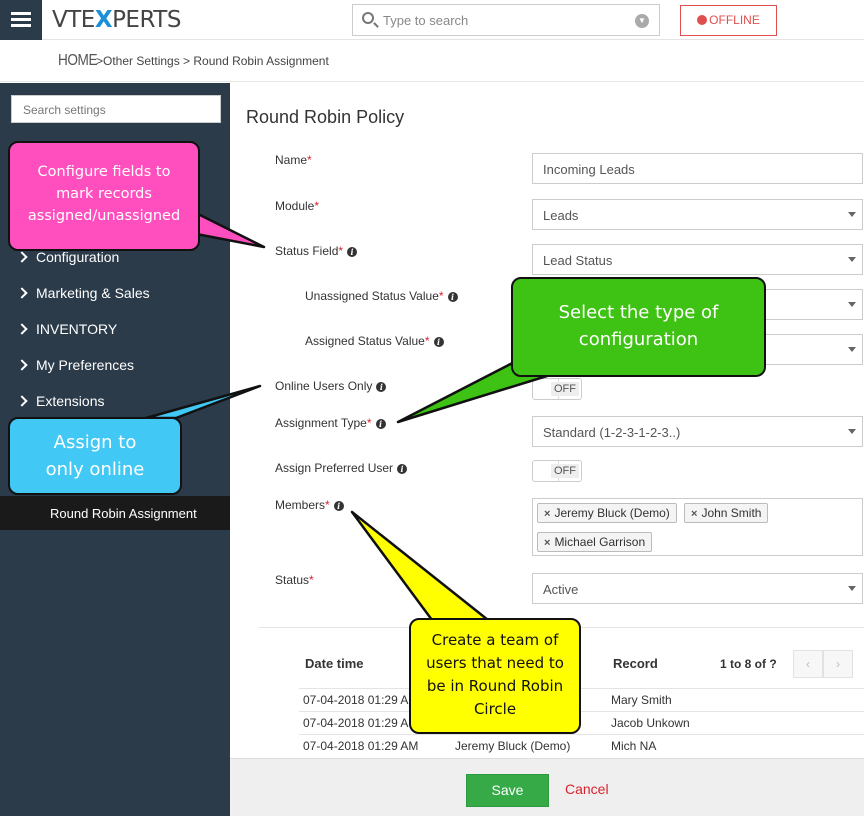  Describe the element at coordinates (212, 61) in the screenshot. I see `breadcrumb-path: >Other Settings > Round Robin Assignment` at that location.